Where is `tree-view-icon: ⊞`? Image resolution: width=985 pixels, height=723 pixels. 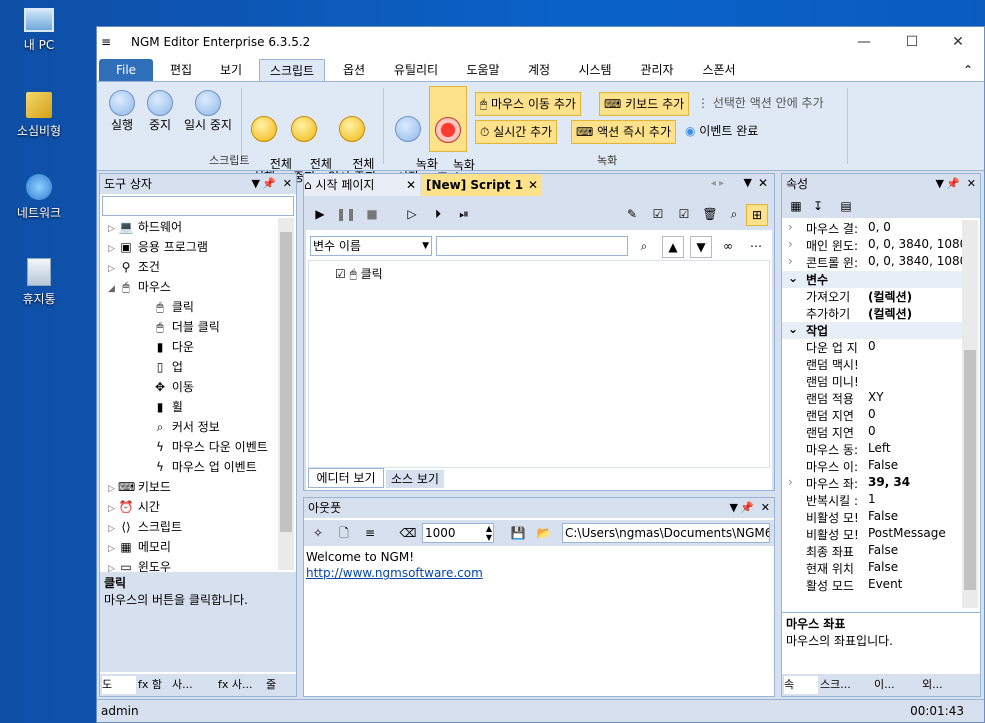
tree-view-icon: ⊞ is located at coordinates (757, 215).